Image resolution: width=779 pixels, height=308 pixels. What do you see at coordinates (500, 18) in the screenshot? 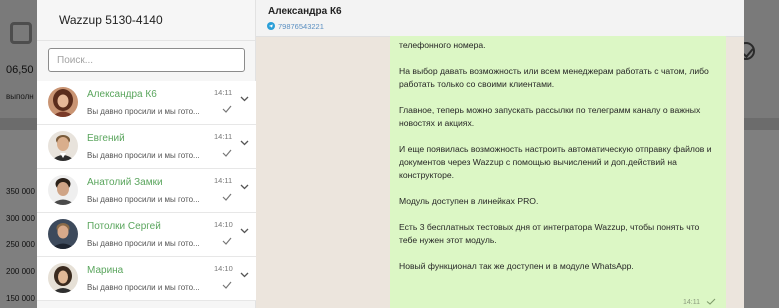
I see `conversation-header: Александра К6 79876543221` at bounding box center [500, 18].